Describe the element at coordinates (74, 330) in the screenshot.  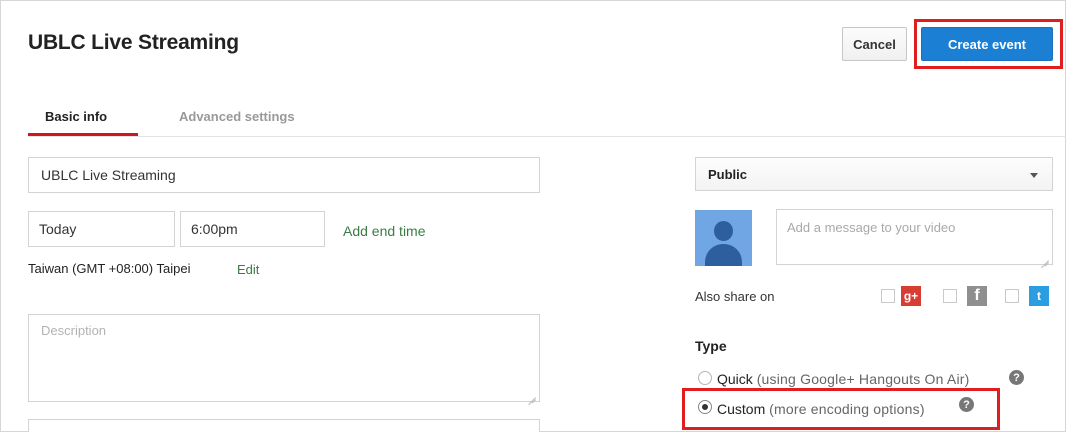
I see `description-placeholder: Description` at that location.